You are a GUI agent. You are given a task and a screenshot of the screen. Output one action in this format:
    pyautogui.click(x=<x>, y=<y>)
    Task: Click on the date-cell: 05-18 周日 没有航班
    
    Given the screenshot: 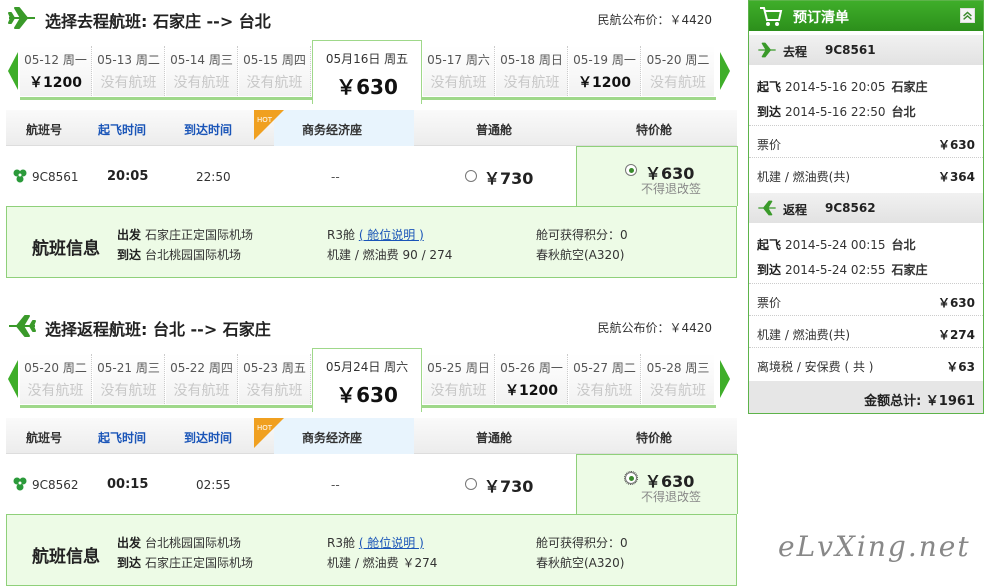 What is the action you would take?
    pyautogui.click(x=532, y=71)
    